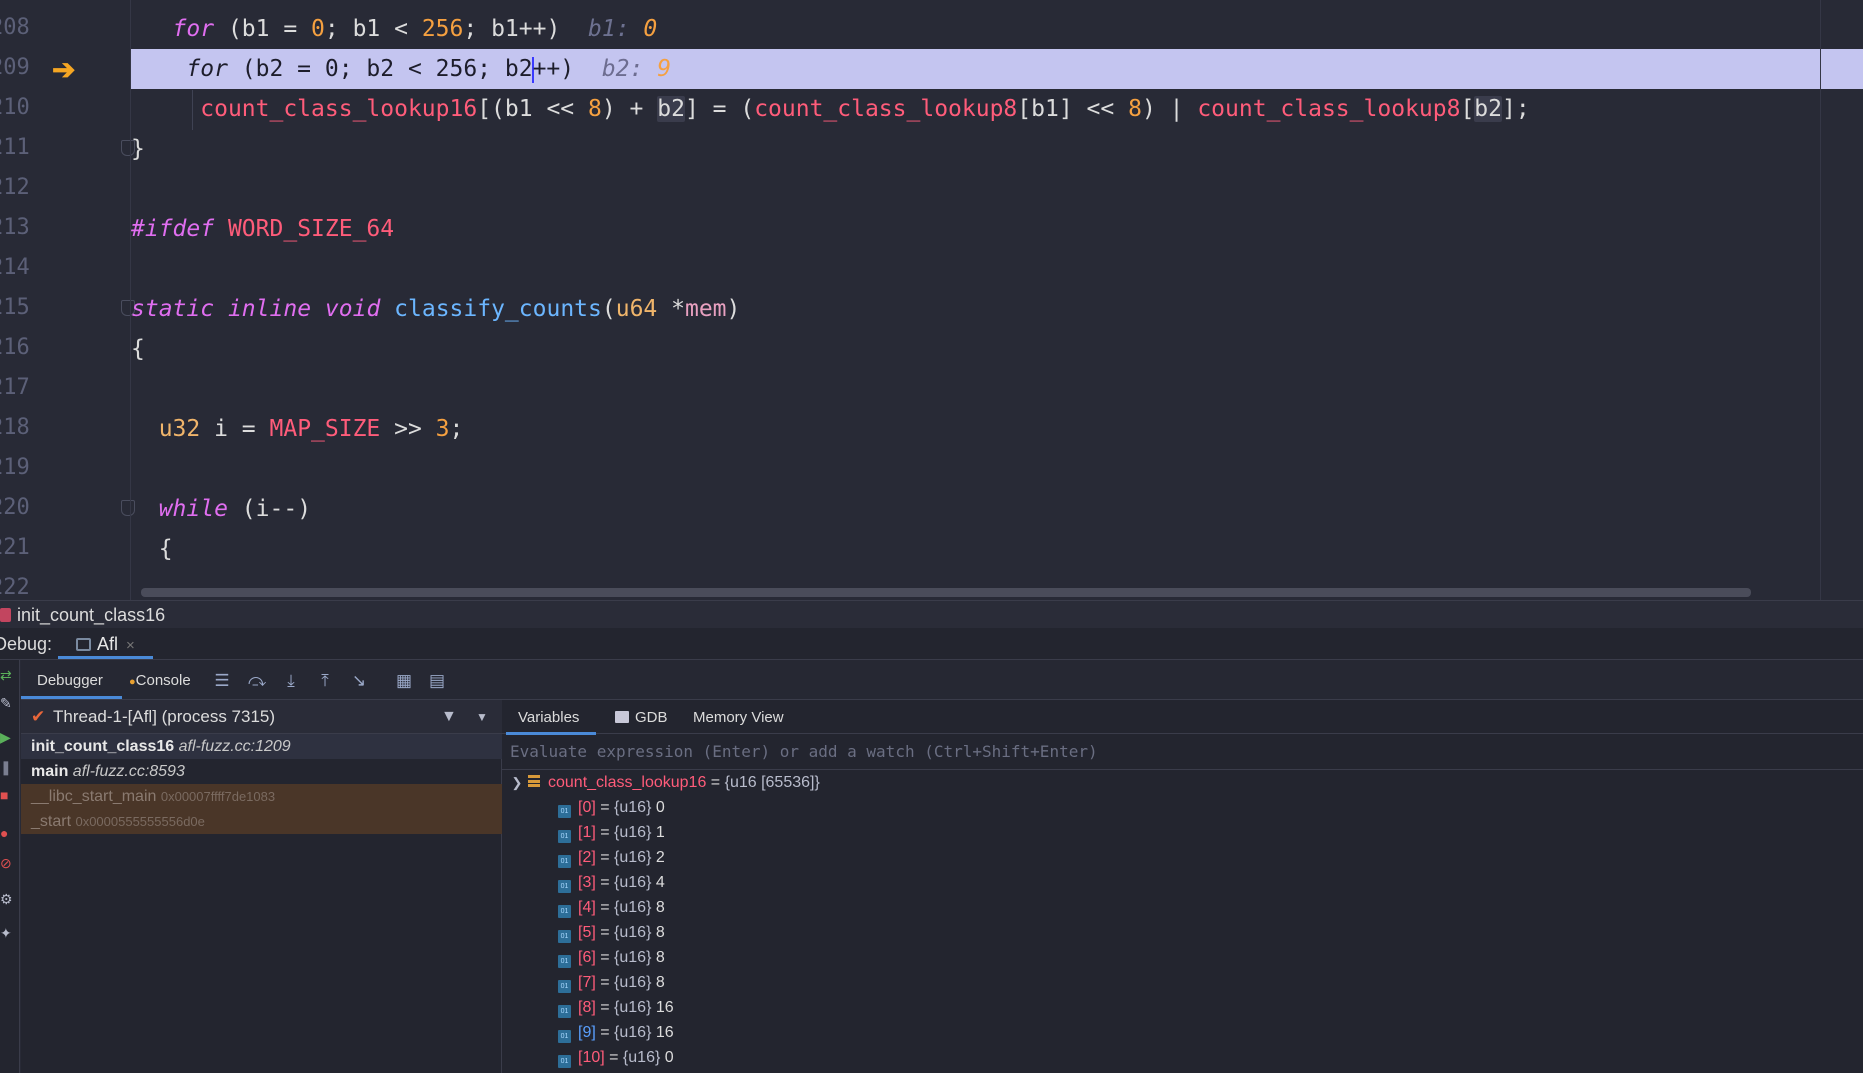  Describe the element at coordinates (611, 907) in the screenshot. I see `variable-row: 01 [4] = {u16} 8` at that location.